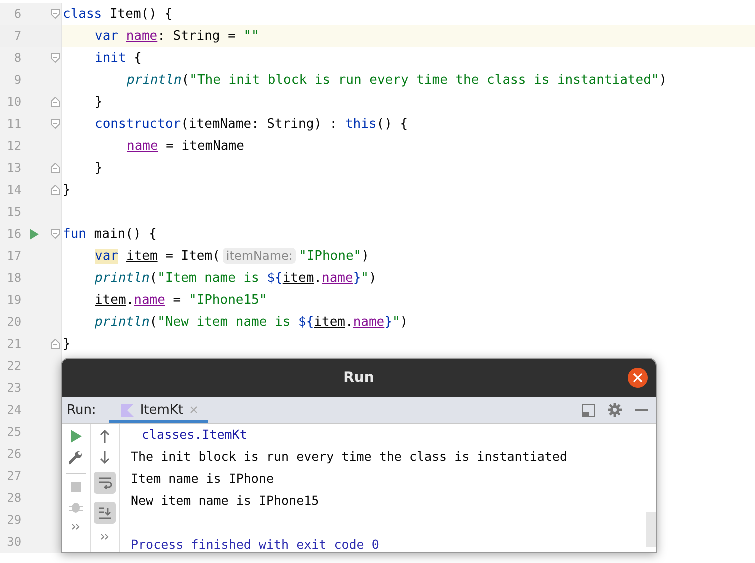 This screenshot has height=563, width=755. I want to click on string-literal: "", so click(252, 36).